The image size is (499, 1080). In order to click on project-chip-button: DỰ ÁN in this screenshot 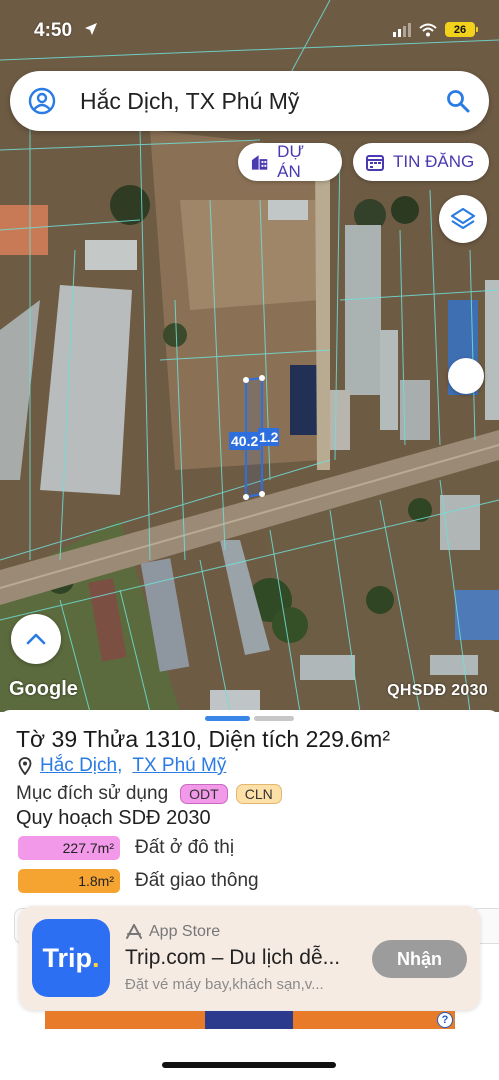, I will do `click(290, 161)`.